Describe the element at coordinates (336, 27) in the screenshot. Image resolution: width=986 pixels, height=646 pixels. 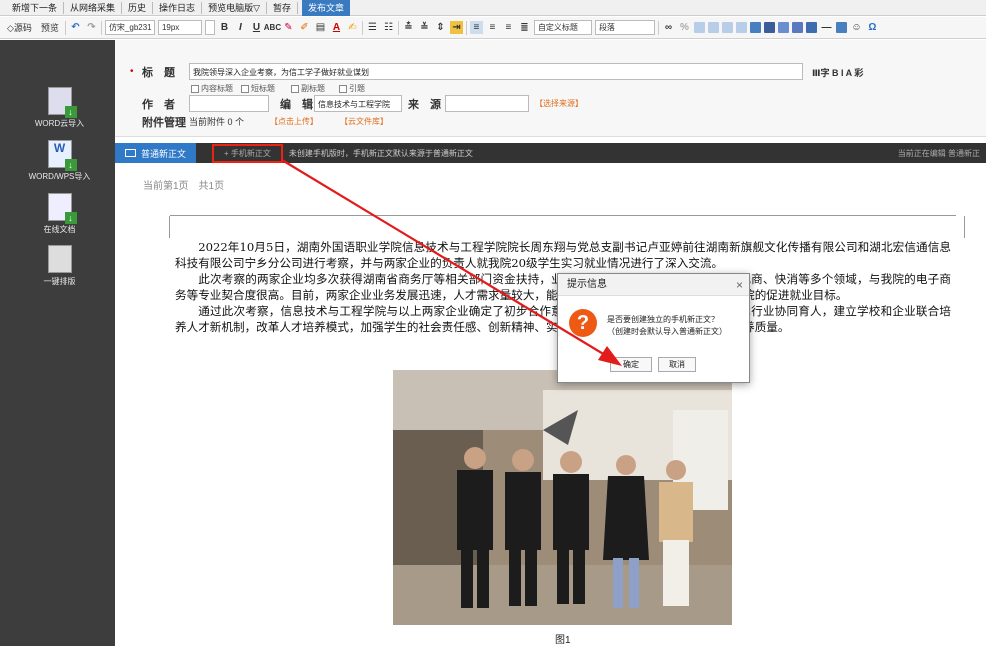
I see `font-color-icon: A` at that location.